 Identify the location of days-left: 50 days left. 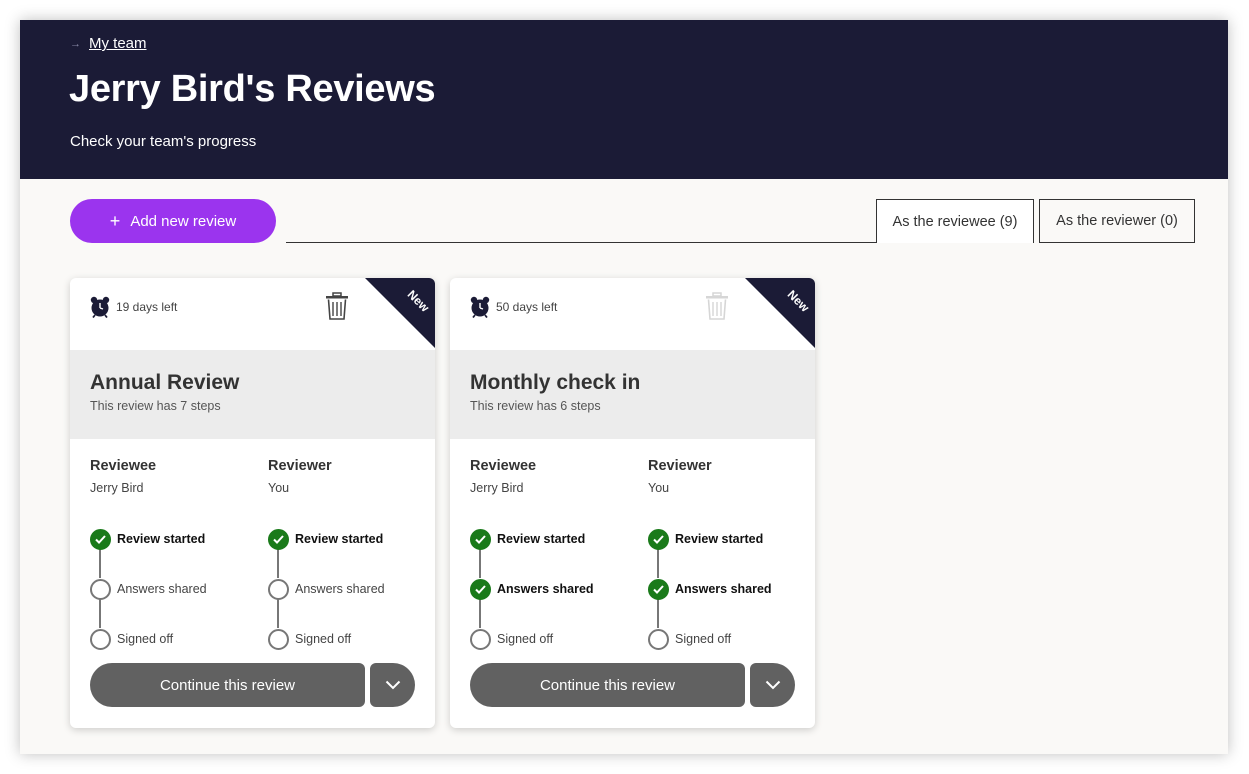
(527, 307).